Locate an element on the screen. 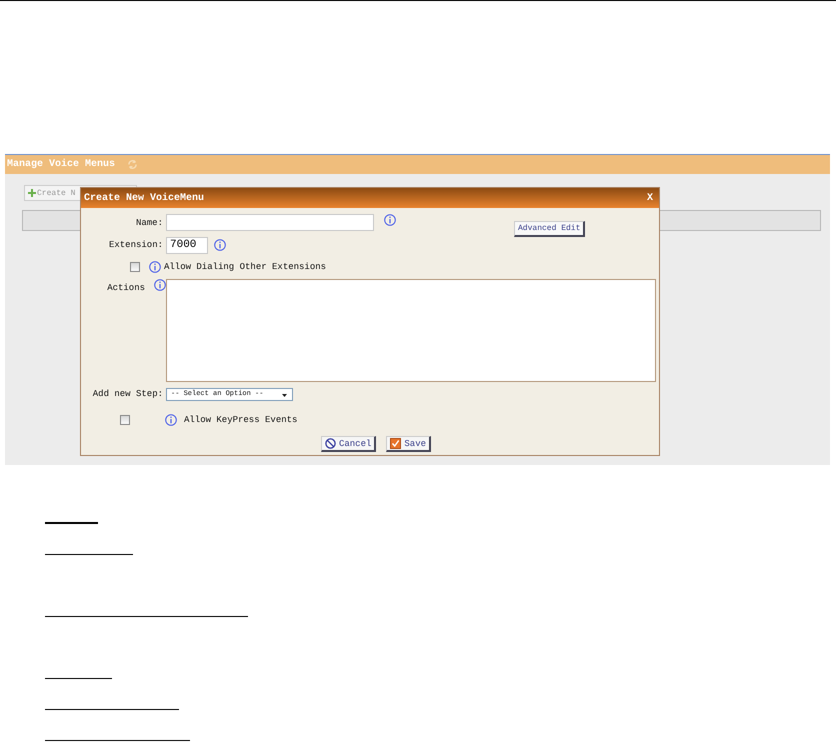 This screenshot has height=742, width=836. field-label: Extension: is located at coordinates (135, 245).